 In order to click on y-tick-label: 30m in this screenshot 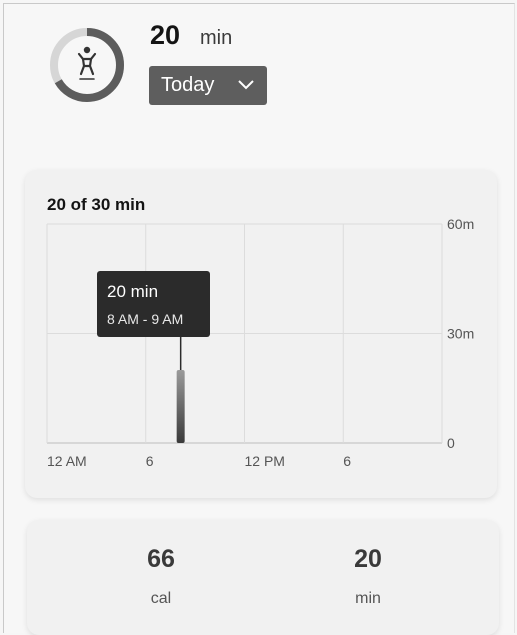, I will do `click(460, 334)`.